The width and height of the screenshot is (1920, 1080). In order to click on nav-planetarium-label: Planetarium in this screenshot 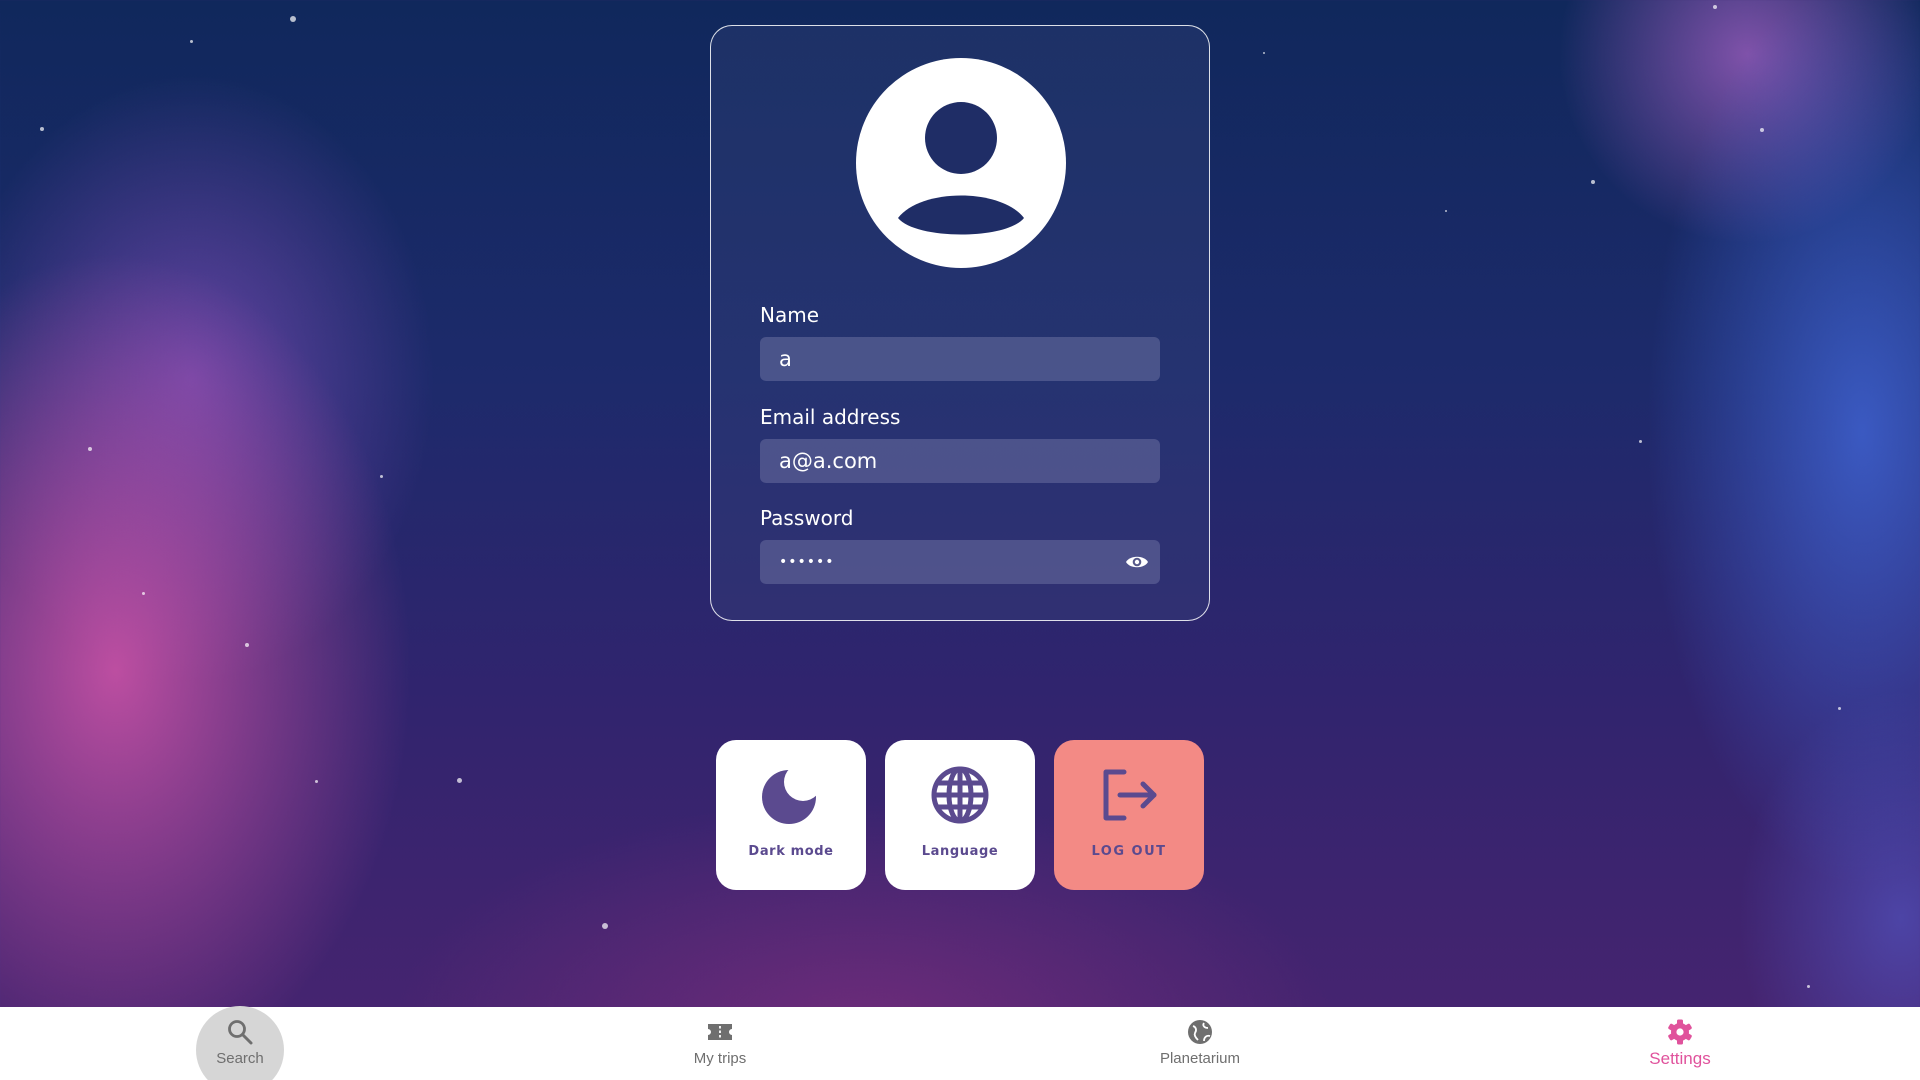, I will do `click(1200, 1058)`.